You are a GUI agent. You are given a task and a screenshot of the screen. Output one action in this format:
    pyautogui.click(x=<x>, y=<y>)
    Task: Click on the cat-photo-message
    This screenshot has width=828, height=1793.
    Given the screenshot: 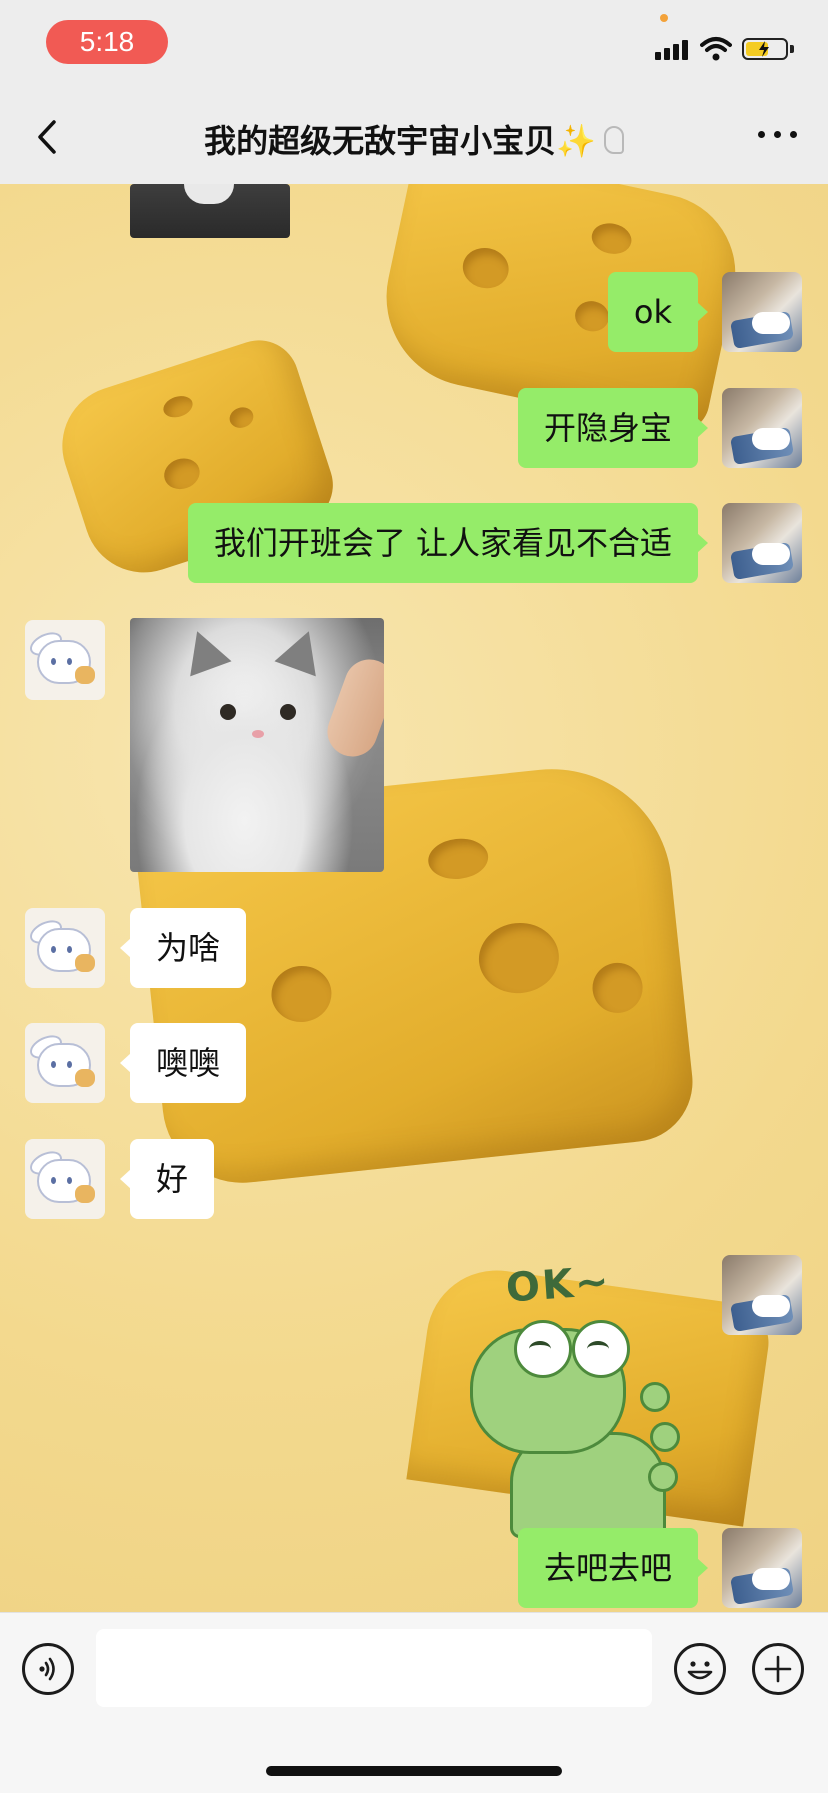 What is the action you would take?
    pyautogui.click(x=257, y=745)
    